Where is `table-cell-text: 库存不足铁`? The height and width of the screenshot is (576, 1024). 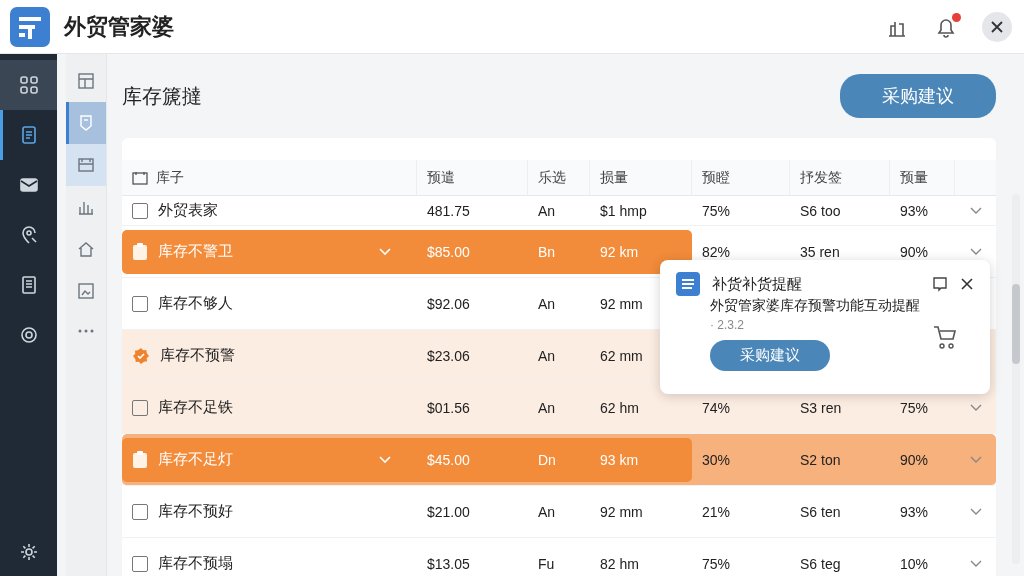 table-cell-text: 库存不足铁 is located at coordinates (196, 407).